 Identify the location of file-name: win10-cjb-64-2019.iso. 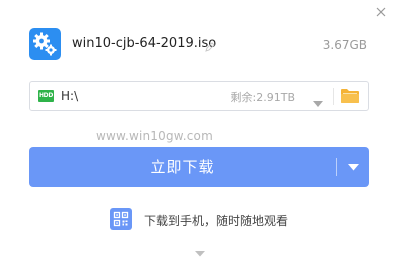
(144, 43).